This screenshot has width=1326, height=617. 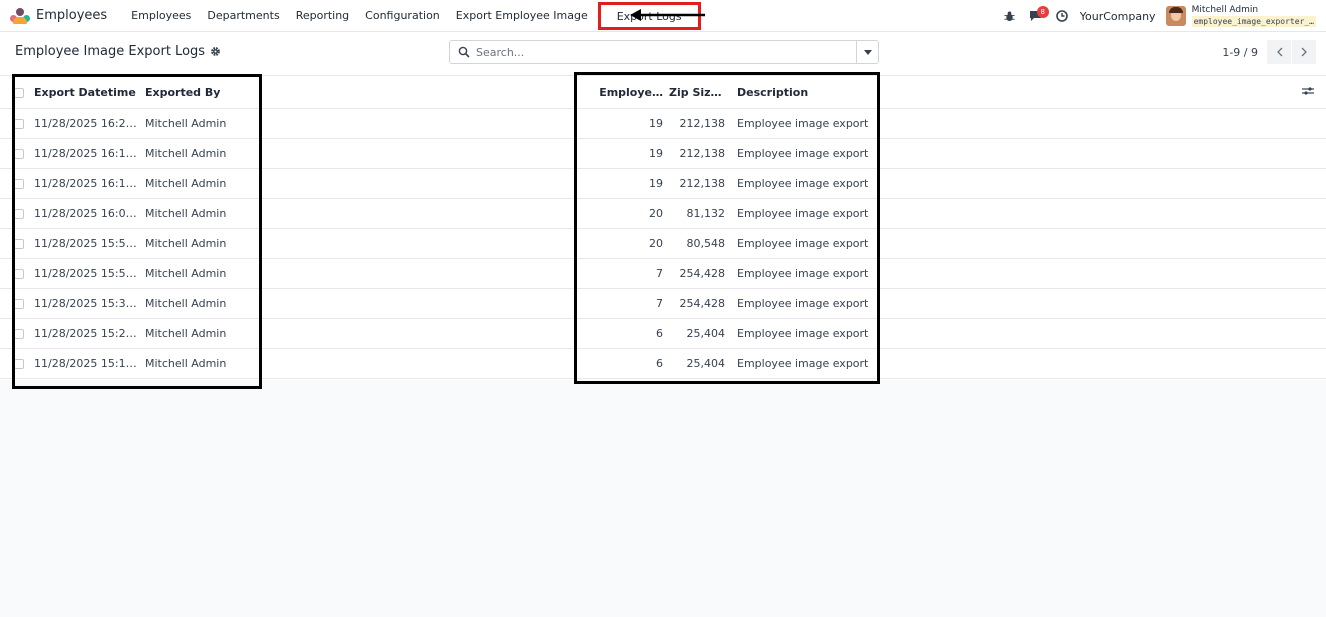 I want to click on employees-app-icon, so click(x=20, y=15).